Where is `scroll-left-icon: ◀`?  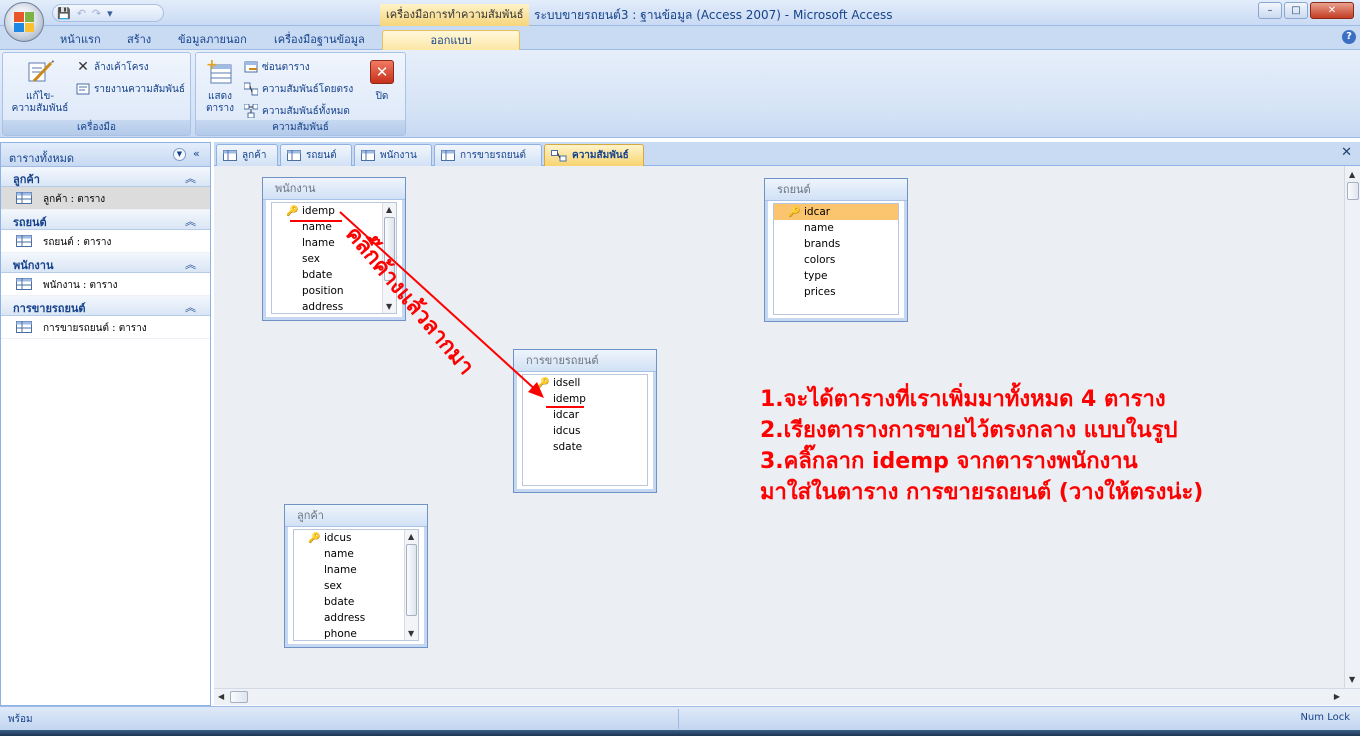
scroll-left-icon: ◀ is located at coordinates (221, 696).